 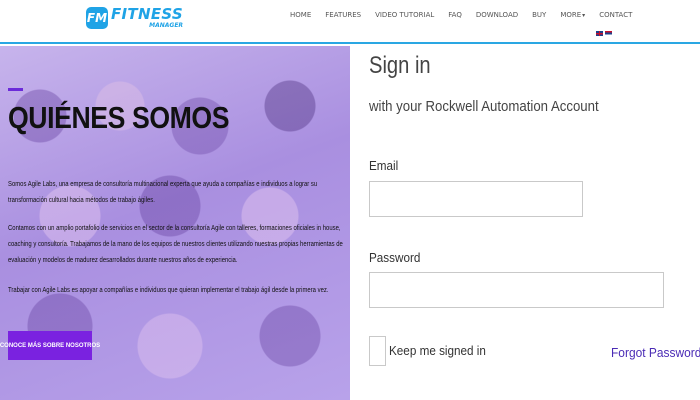 What do you see at coordinates (599, 33) in the screenshot?
I see `flag-english-icon` at bounding box center [599, 33].